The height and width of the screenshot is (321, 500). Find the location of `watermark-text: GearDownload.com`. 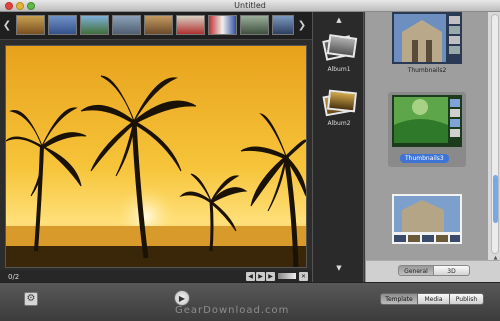

watermark-text: GearDownload.com is located at coordinates (232, 310).